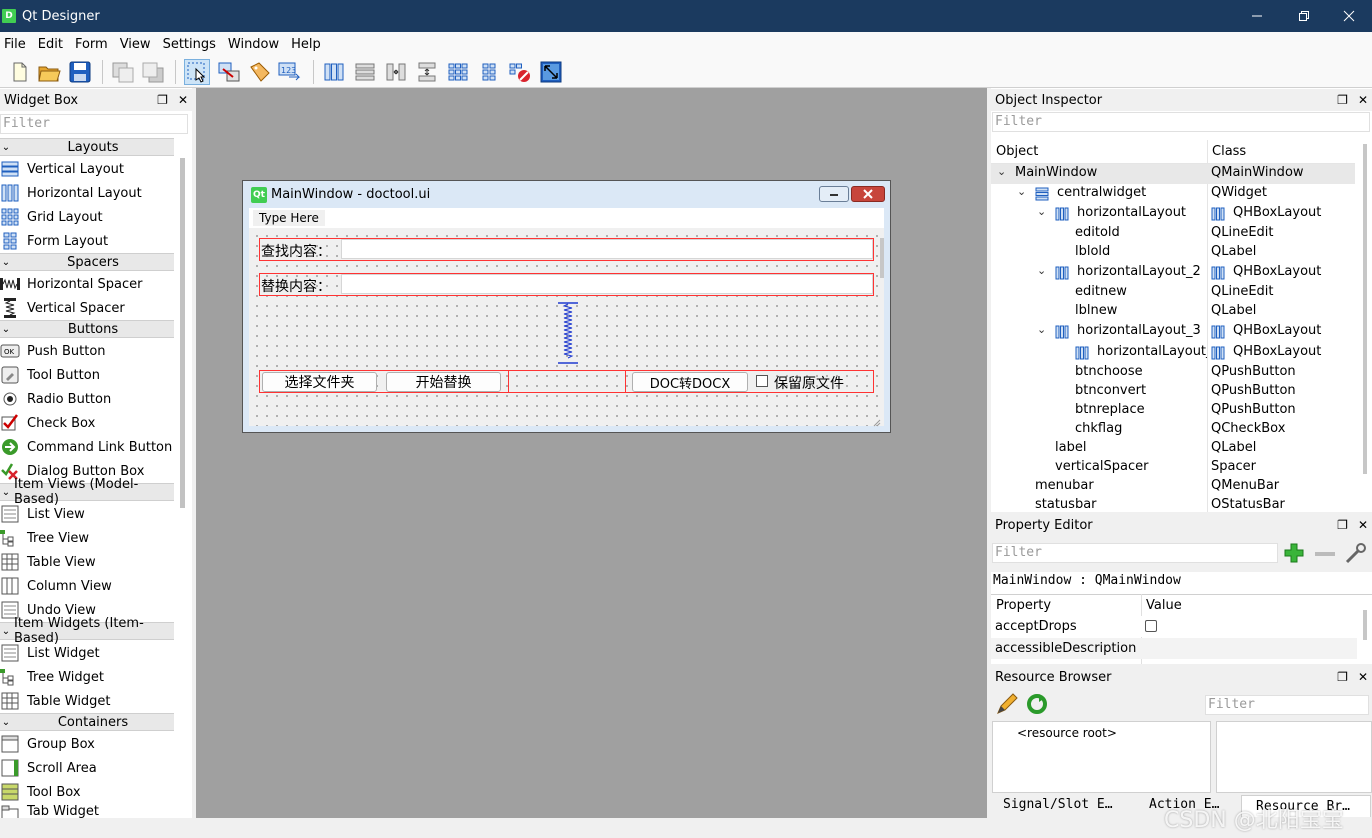 Image resolution: width=1372 pixels, height=838 pixels. Describe the element at coordinates (87, 514) in the screenshot. I see `widget-list-view: List View` at that location.